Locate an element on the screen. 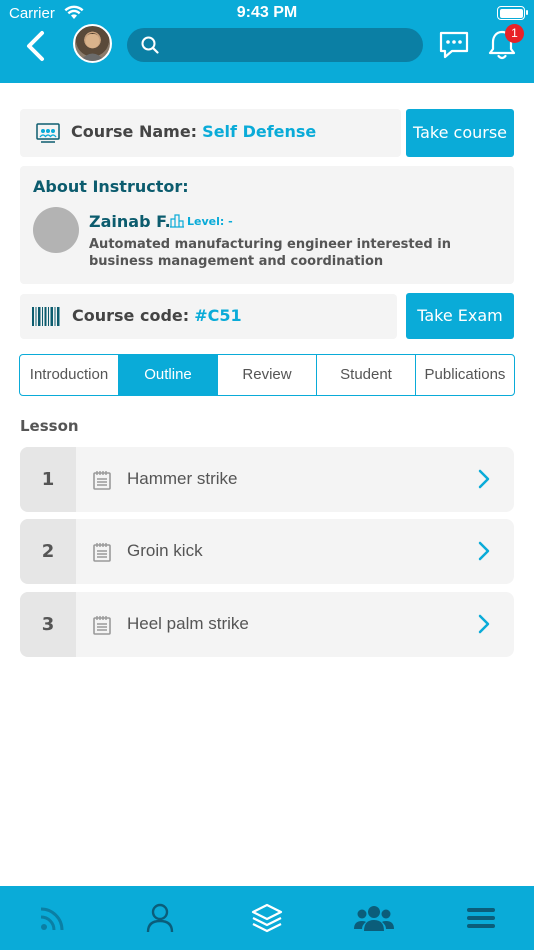  level-icon is located at coordinates (177, 221).